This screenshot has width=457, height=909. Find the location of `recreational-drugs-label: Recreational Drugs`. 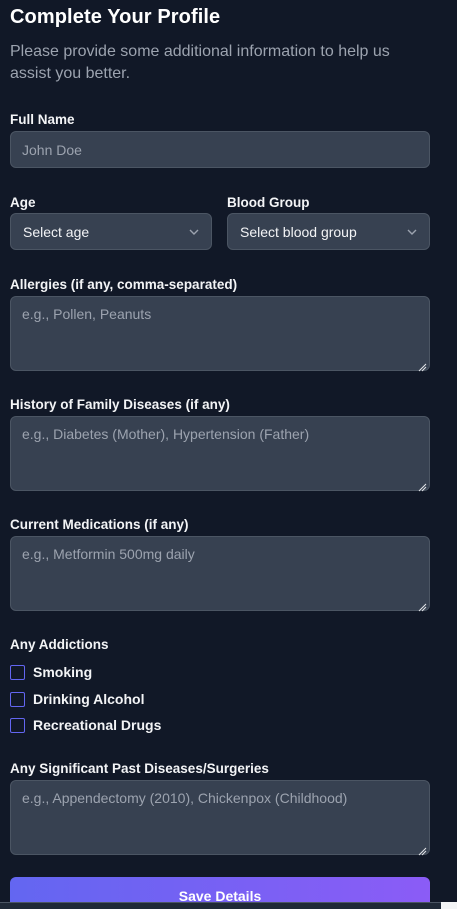

recreational-drugs-label: Recreational Drugs is located at coordinates (97, 725).